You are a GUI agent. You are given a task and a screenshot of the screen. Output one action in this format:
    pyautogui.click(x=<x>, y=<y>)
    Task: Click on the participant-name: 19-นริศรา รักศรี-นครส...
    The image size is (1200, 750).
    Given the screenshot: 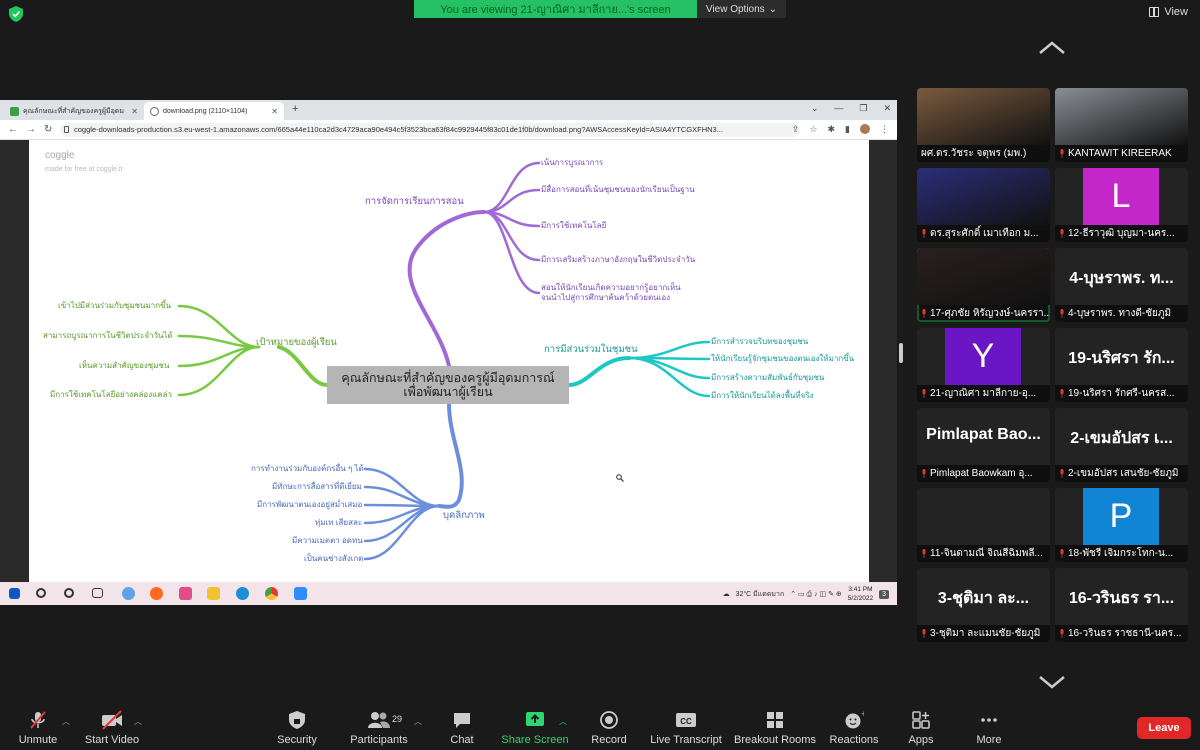 What is the action you would take?
    pyautogui.click(x=1121, y=393)
    